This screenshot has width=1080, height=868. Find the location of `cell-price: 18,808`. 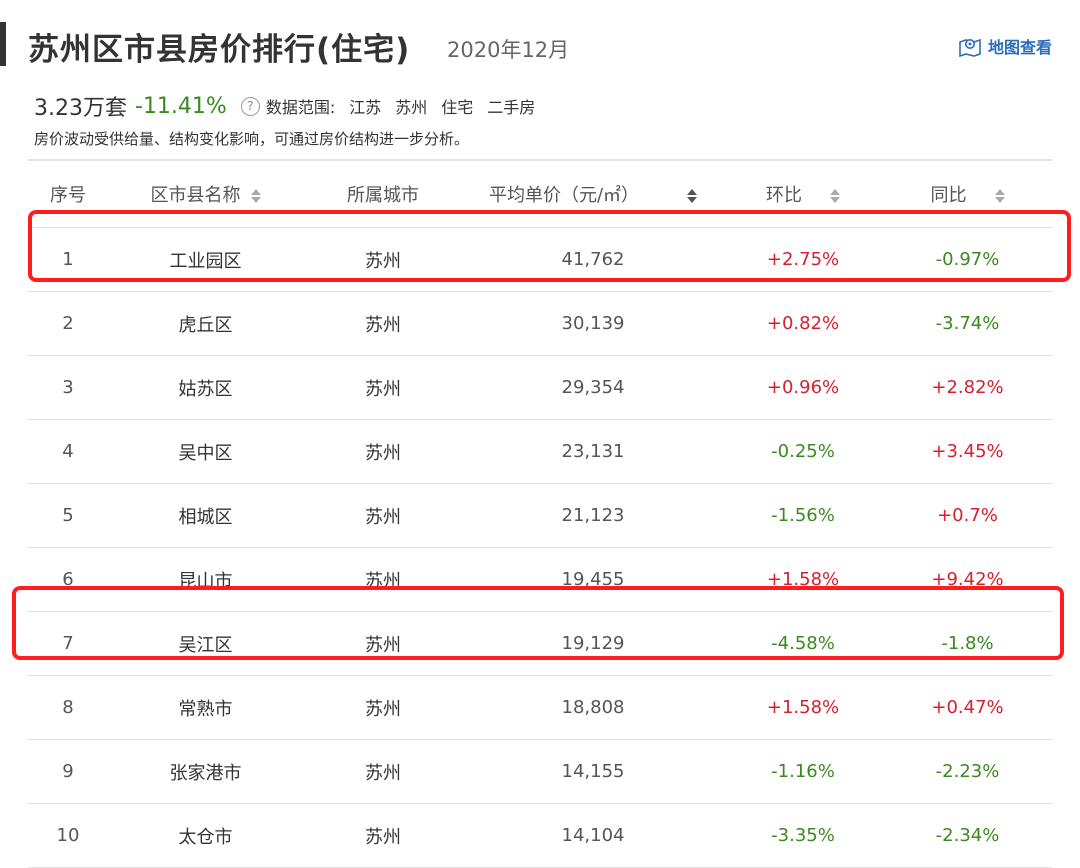

cell-price: 18,808 is located at coordinates (593, 707).